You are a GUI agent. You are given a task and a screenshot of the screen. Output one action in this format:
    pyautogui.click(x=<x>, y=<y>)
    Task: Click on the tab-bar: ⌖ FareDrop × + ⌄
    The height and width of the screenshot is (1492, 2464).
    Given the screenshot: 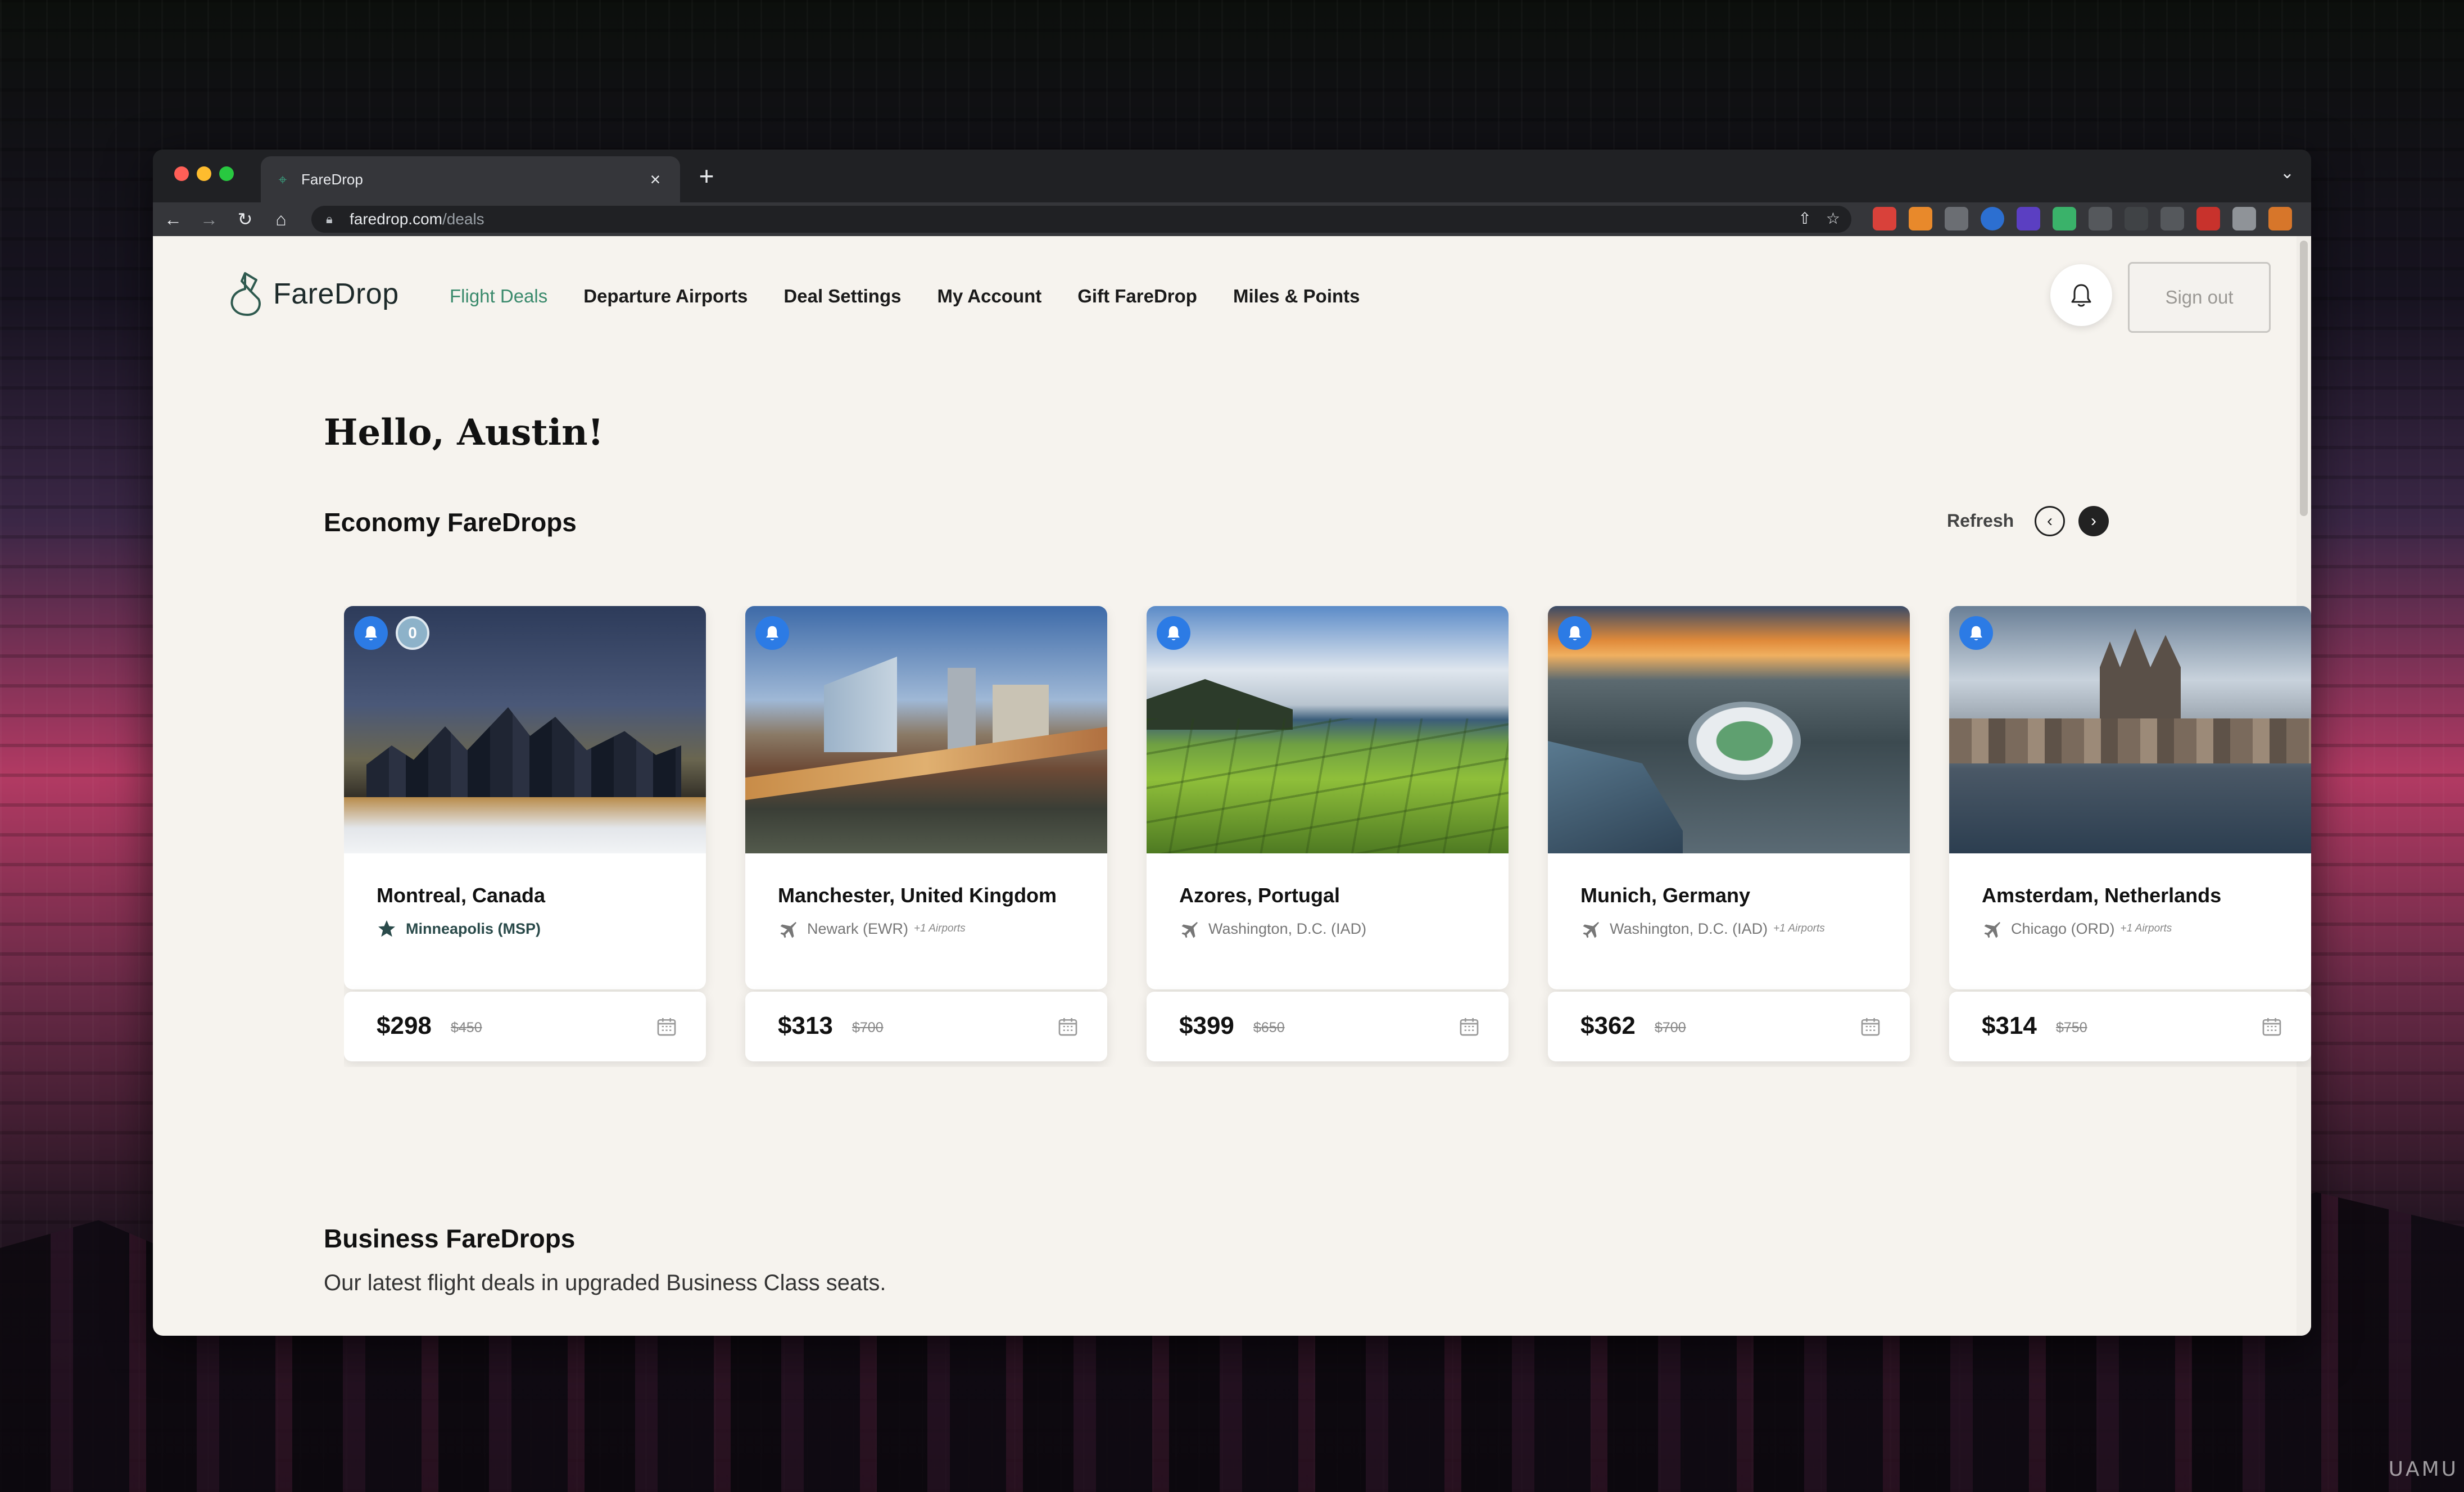 What is the action you would take?
    pyautogui.click(x=1232, y=176)
    